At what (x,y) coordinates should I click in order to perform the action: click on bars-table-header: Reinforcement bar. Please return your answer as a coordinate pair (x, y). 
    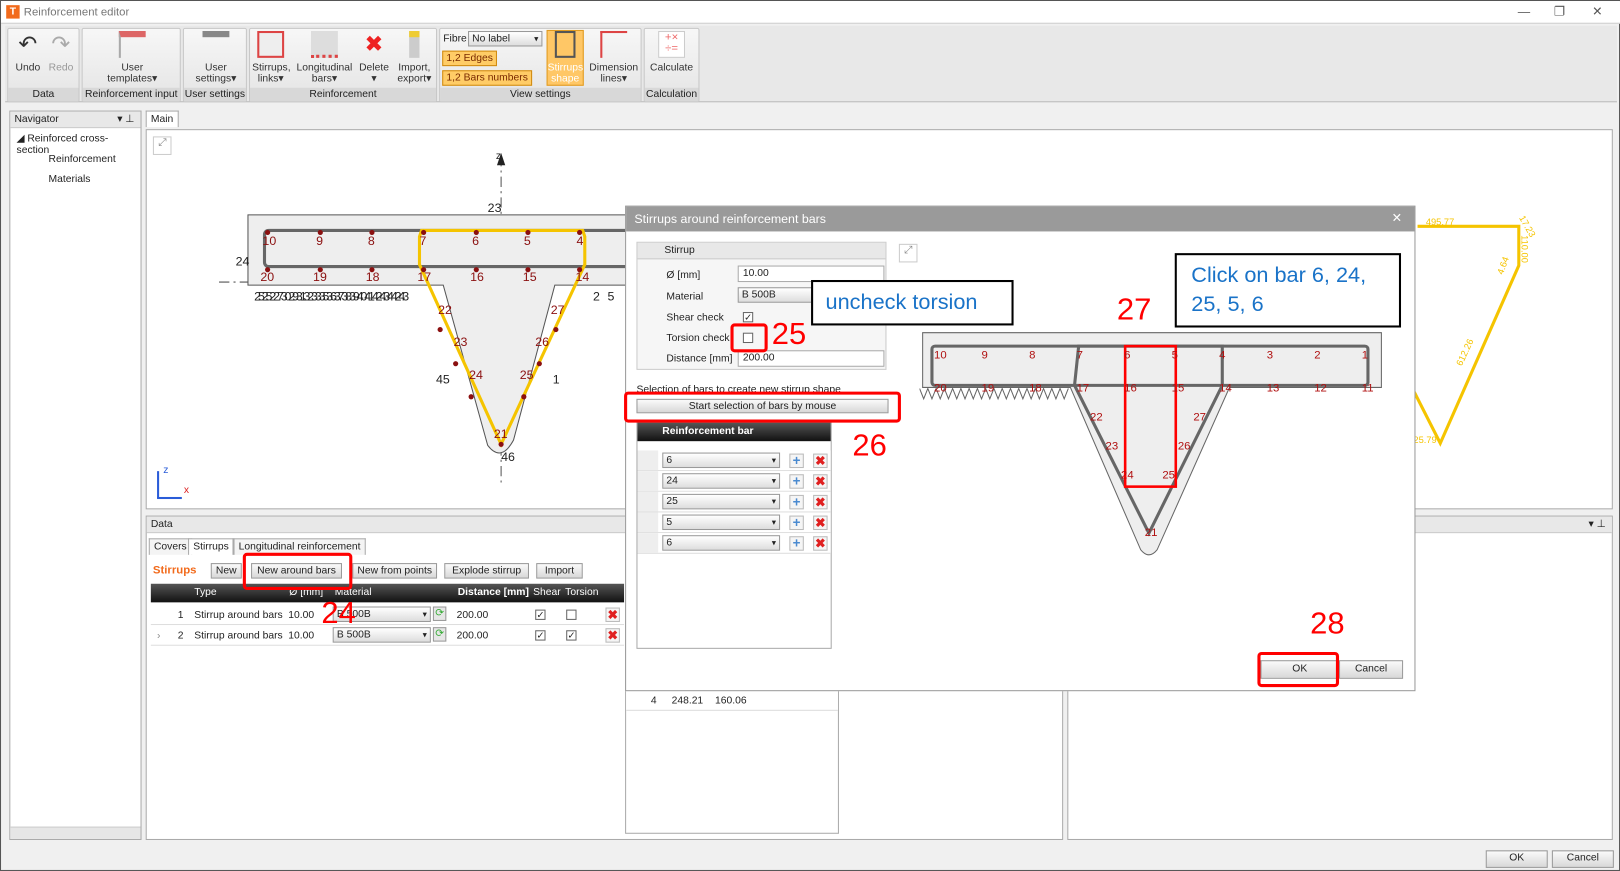
    Looking at the image, I should click on (734, 432).